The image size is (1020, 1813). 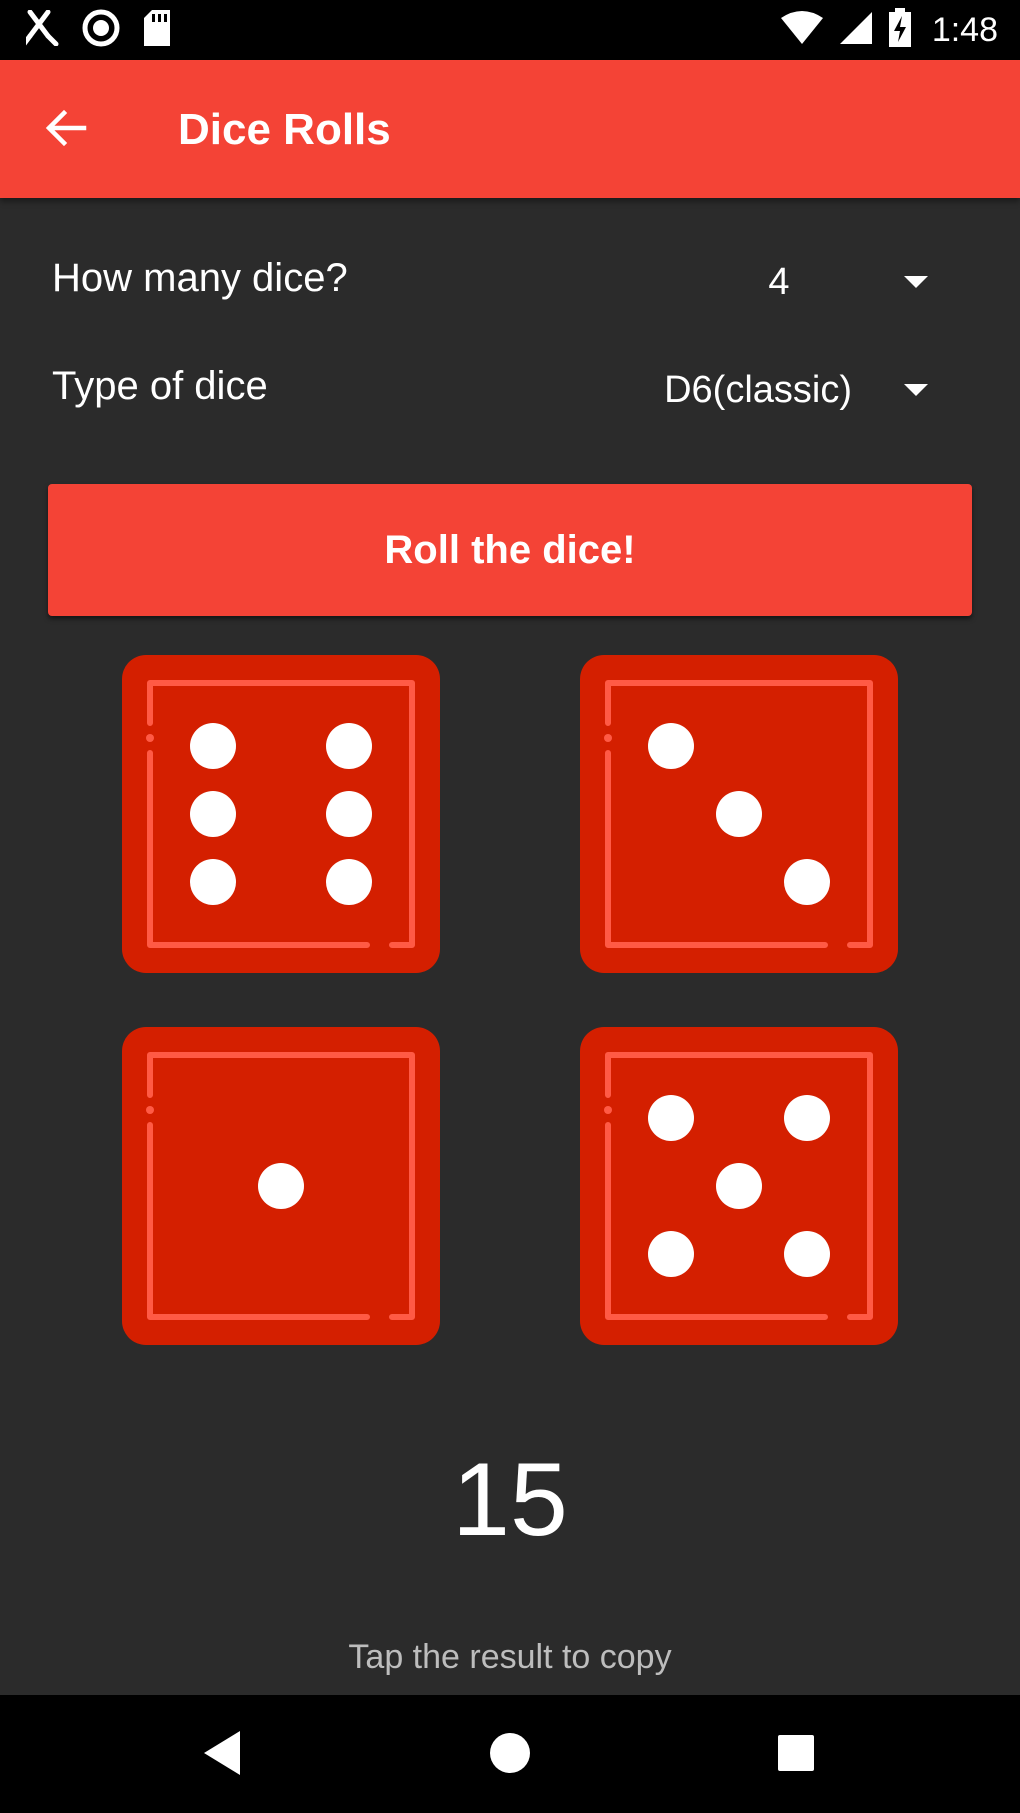 What do you see at coordinates (510, 550) in the screenshot?
I see `roll-dice-button: Roll the dice!` at bounding box center [510, 550].